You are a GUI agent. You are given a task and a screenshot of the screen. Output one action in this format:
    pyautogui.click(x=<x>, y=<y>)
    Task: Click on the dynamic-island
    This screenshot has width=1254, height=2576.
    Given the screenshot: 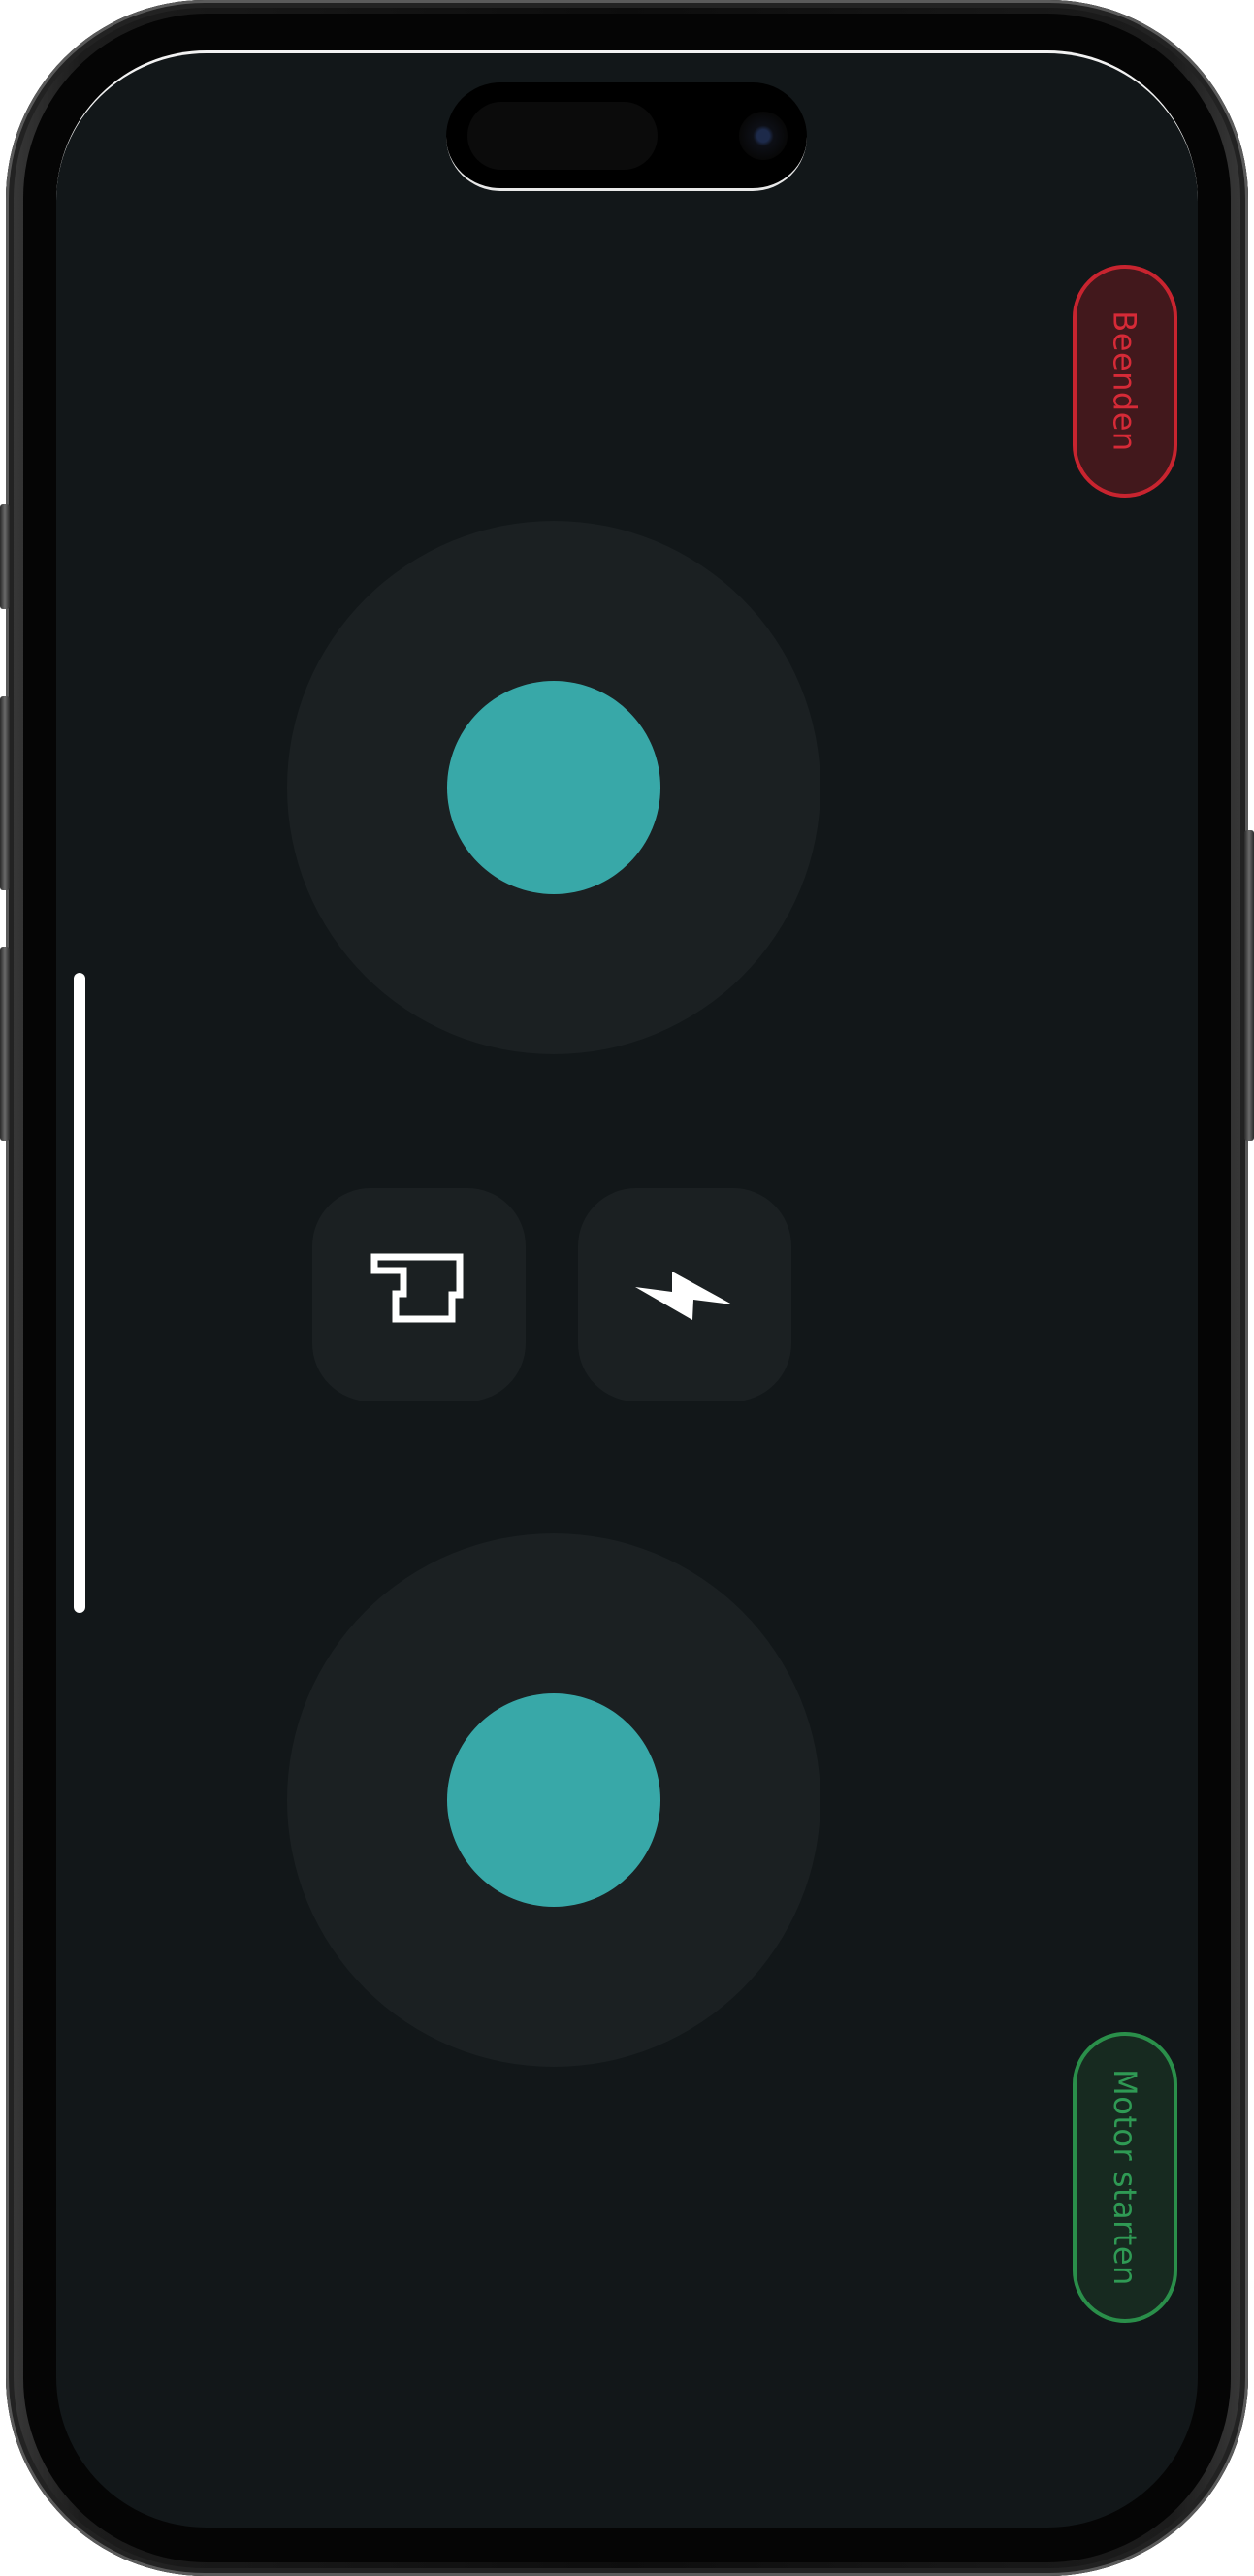 What is the action you would take?
    pyautogui.click(x=626, y=136)
    